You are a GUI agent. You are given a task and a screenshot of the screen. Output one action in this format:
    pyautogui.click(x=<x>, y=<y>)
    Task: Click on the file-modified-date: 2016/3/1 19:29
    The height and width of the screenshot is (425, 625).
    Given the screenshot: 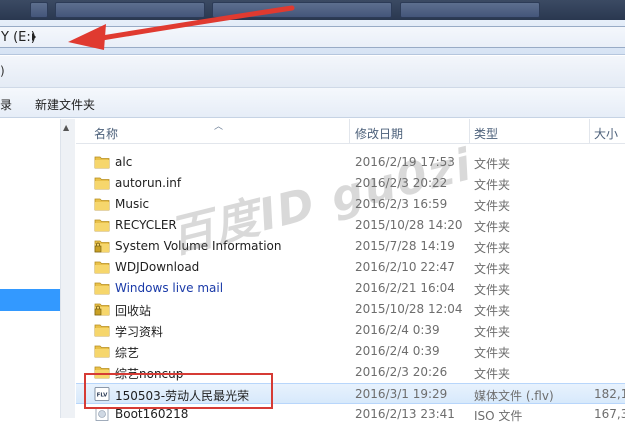 What is the action you would take?
    pyautogui.click(x=401, y=394)
    